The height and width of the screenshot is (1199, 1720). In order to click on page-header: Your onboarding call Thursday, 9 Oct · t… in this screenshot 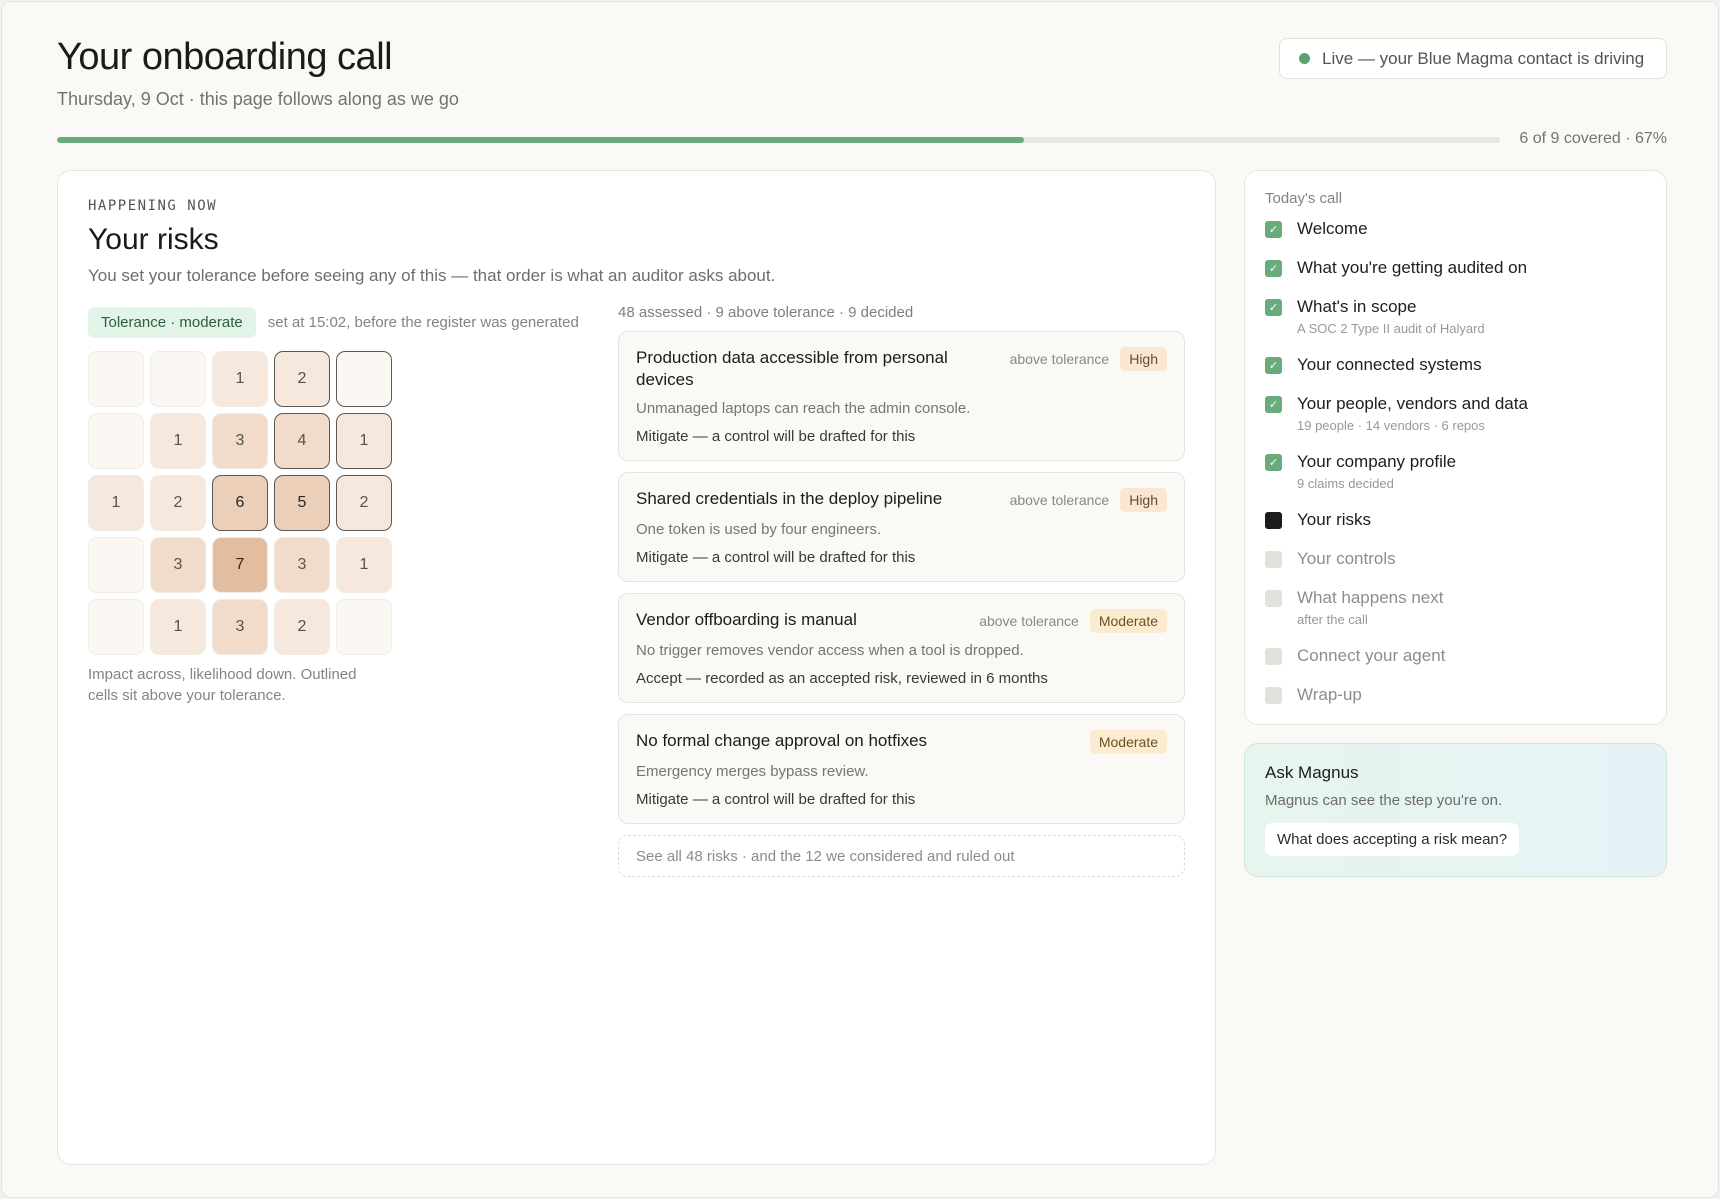, I will do `click(258, 73)`.